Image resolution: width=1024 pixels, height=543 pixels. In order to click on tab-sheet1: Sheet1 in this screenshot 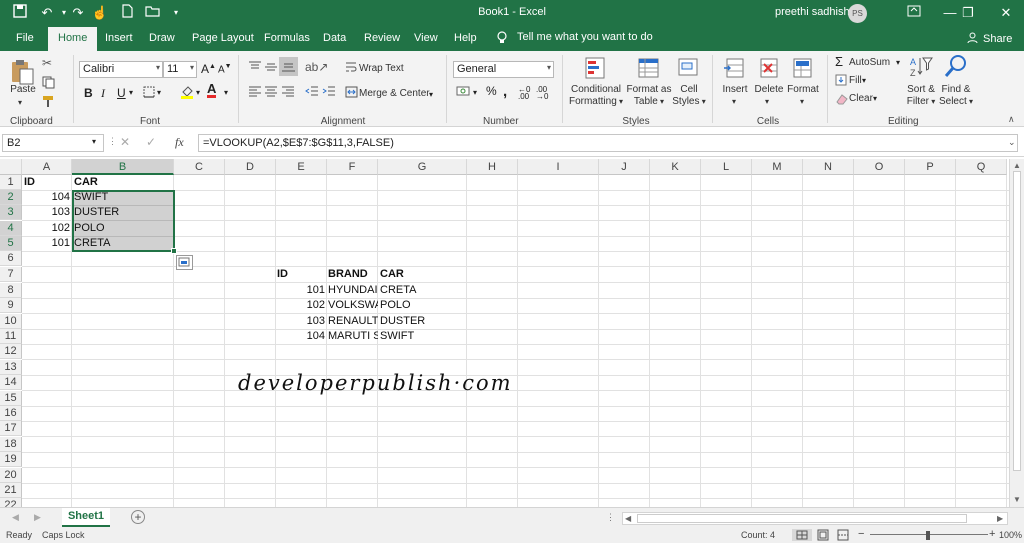, I will do `click(86, 517)`.